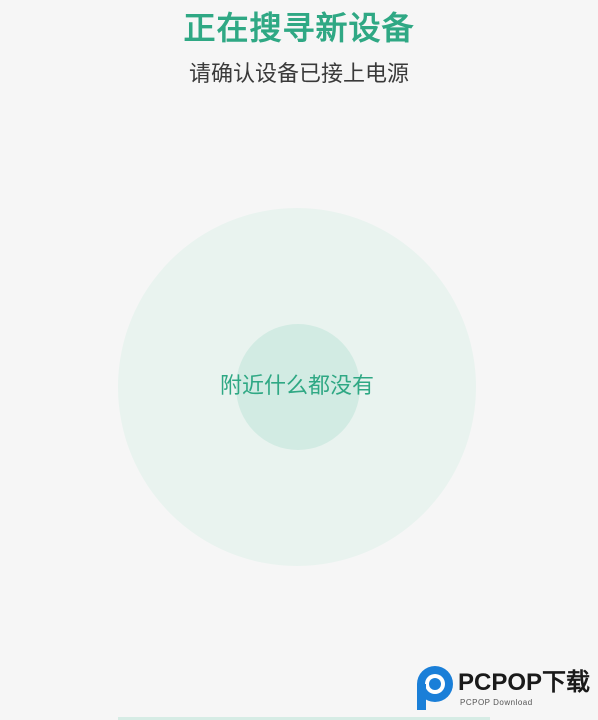  I want to click on page-subtitle: 请确认设备已接上电源, so click(298, 74).